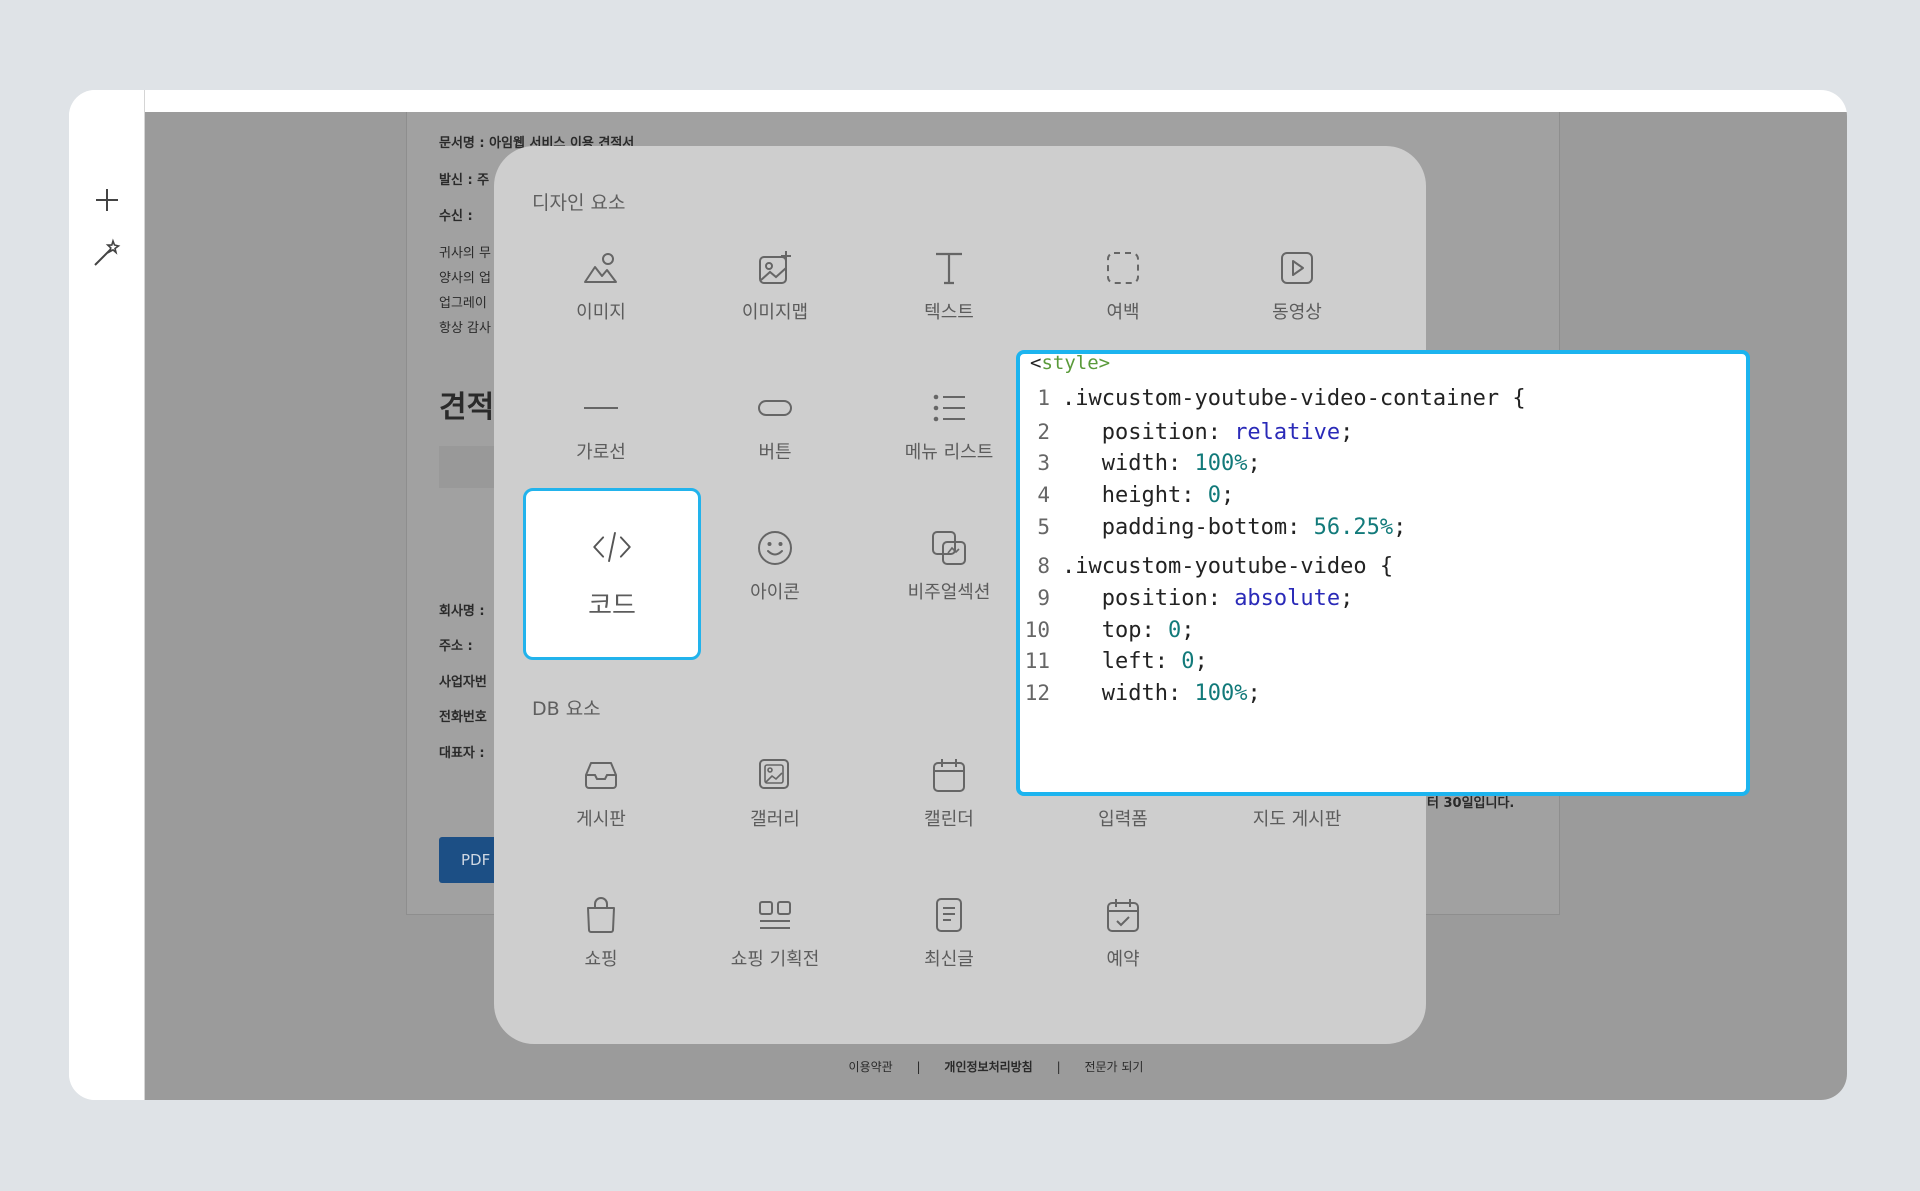 The height and width of the screenshot is (1191, 1920). Describe the element at coordinates (612, 546) in the screenshot. I see `code-icon` at that location.